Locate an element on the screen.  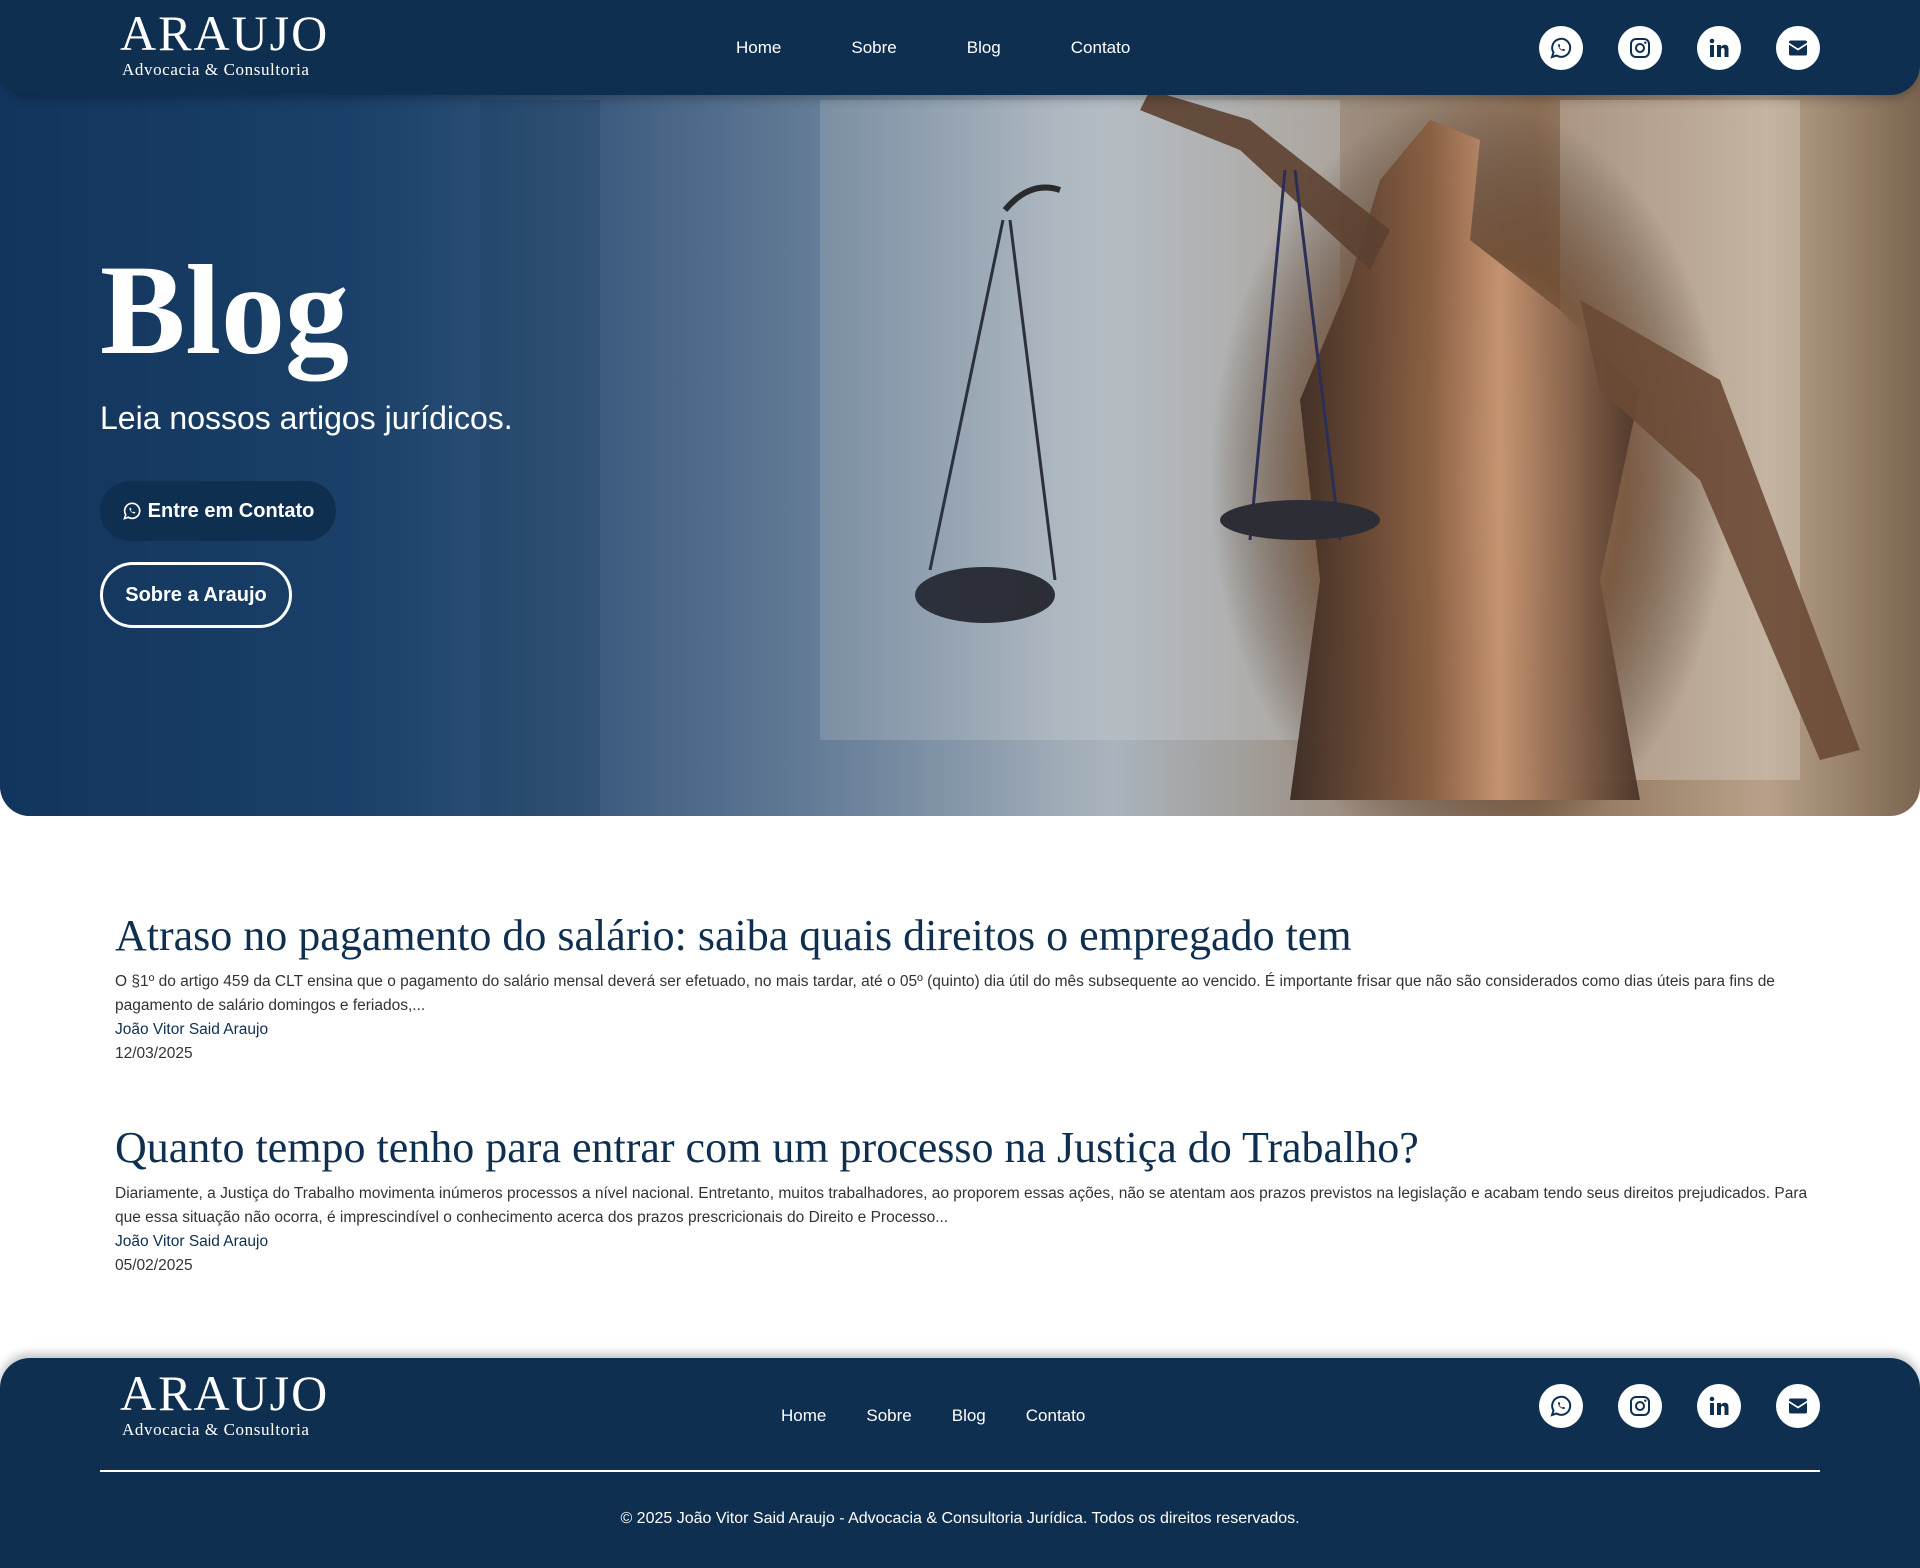
contact-button-label: Entre em Contato is located at coordinates (231, 510).